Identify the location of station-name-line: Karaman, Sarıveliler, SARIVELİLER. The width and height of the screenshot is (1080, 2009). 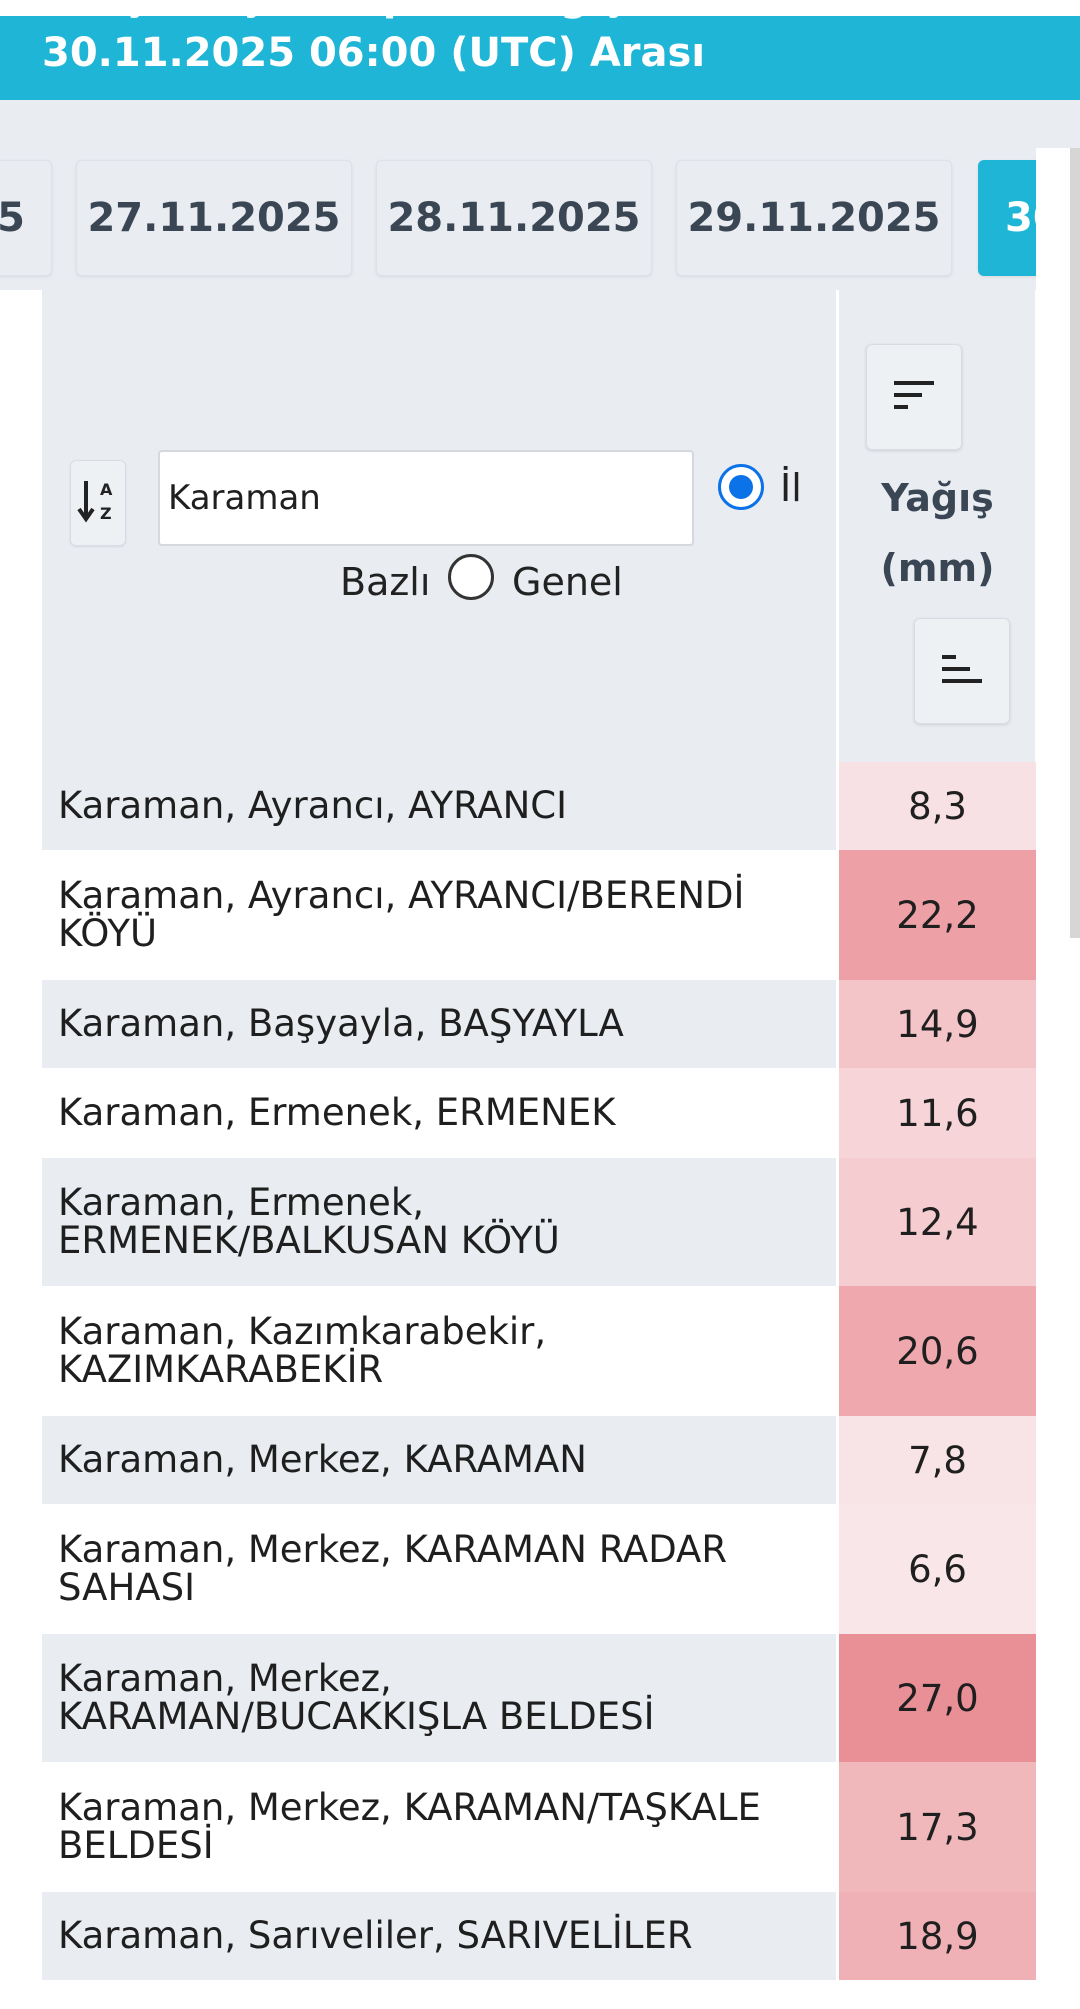
(375, 1935).